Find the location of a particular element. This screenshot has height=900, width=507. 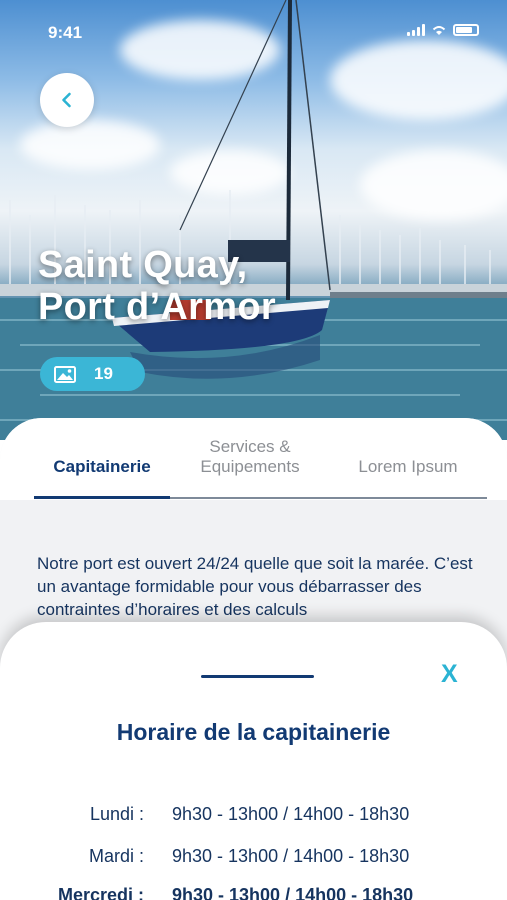

wifi-icon is located at coordinates (439, 30).